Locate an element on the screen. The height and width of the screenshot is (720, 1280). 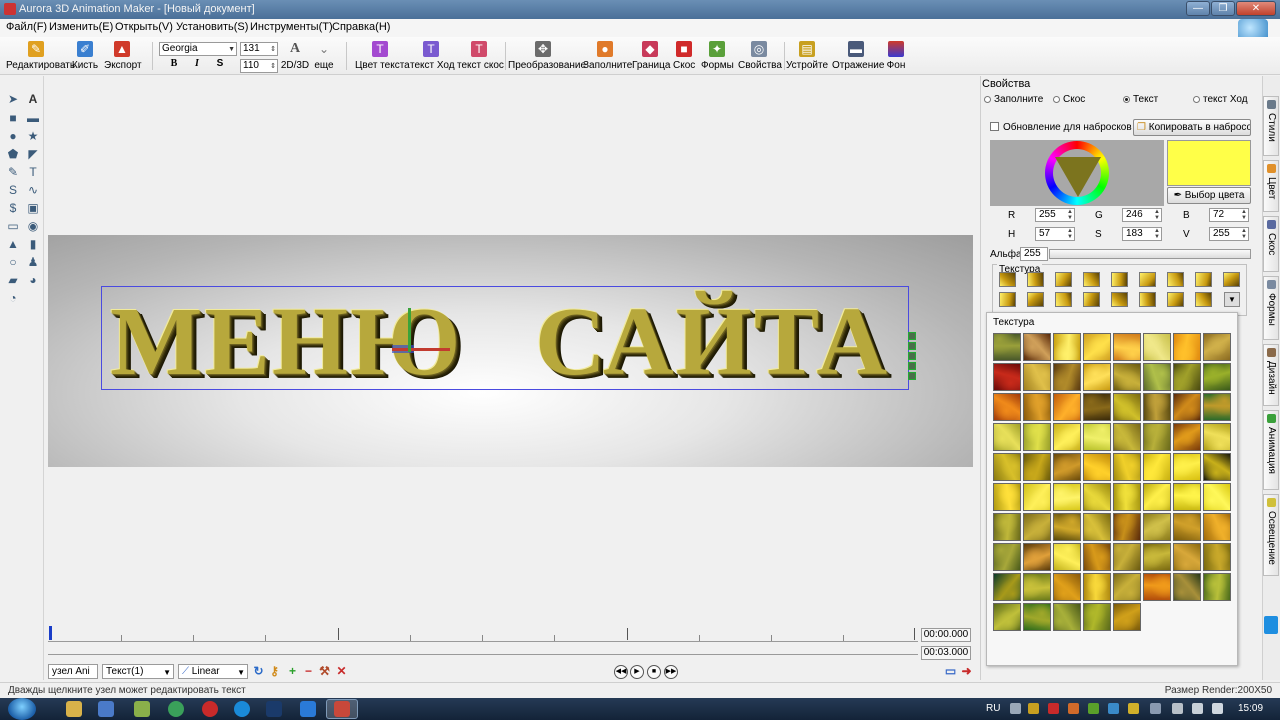
cone-icon: ▲ is located at coordinates (13, 244).